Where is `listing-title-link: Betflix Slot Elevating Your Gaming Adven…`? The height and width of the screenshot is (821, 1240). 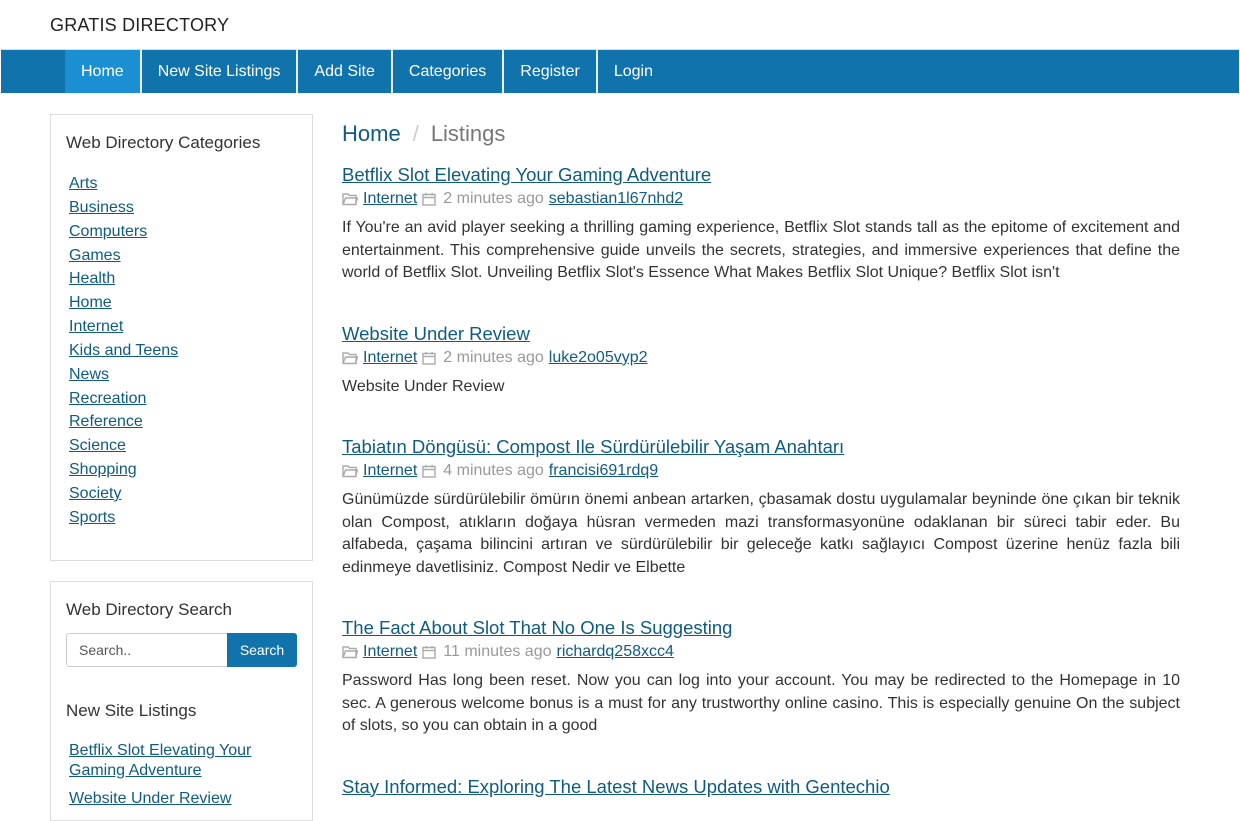 listing-title-link: Betflix Slot Elevating Your Gaming Adven… is located at coordinates (526, 174).